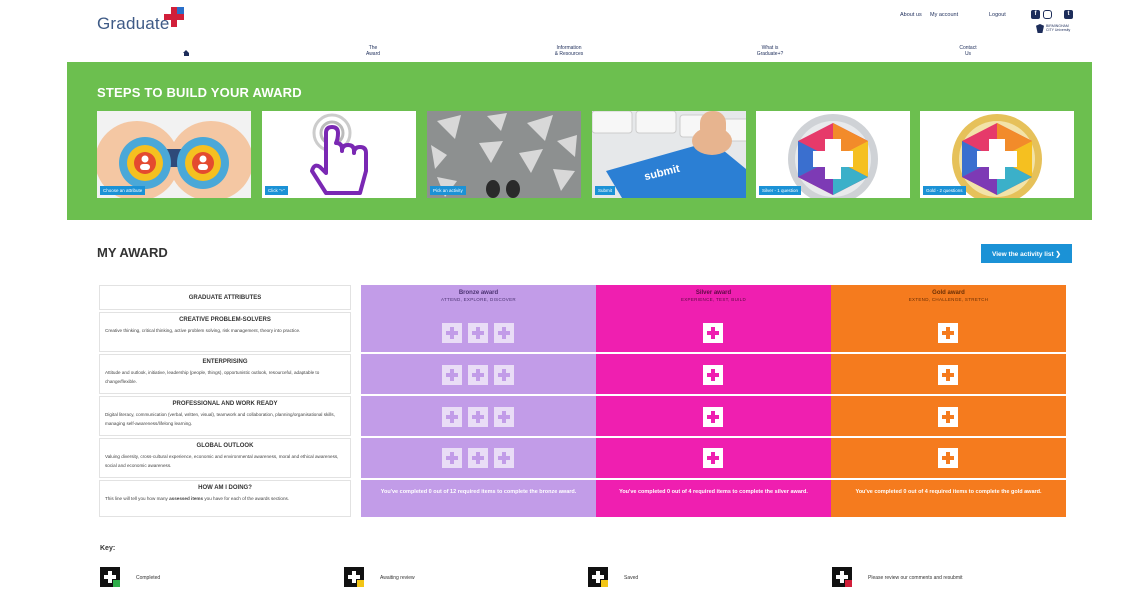 The image size is (1139, 591). I want to click on gold-medal-image, so click(997, 154).